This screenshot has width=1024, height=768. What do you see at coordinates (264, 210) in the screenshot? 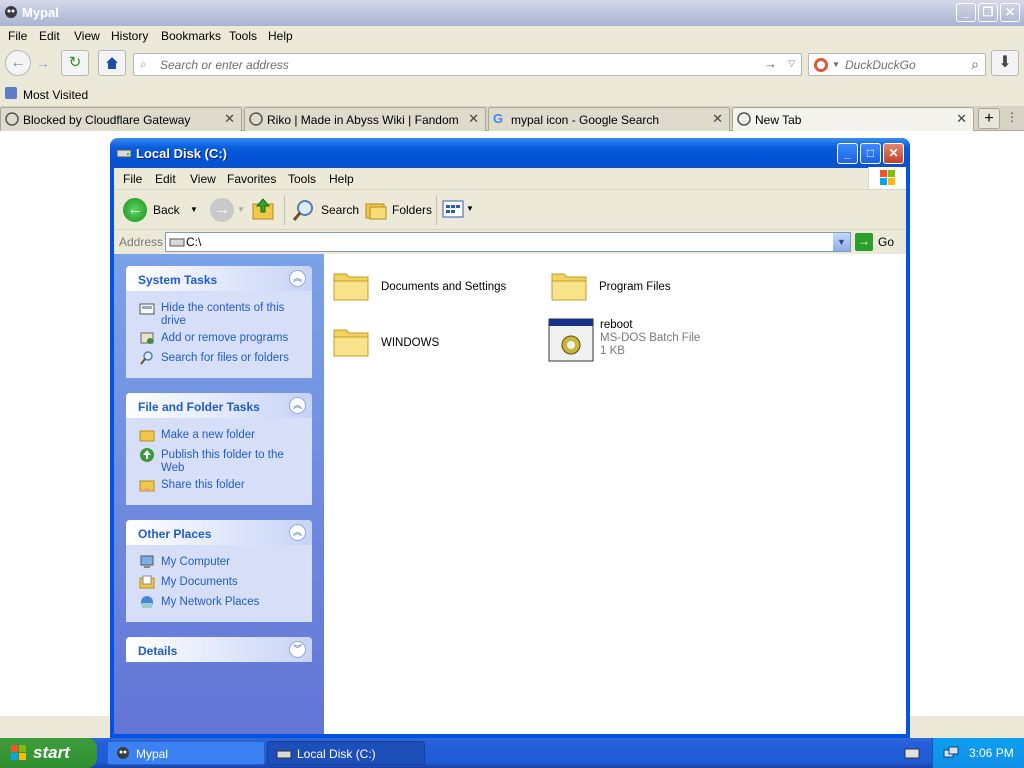
I see `up-folder-button` at bounding box center [264, 210].